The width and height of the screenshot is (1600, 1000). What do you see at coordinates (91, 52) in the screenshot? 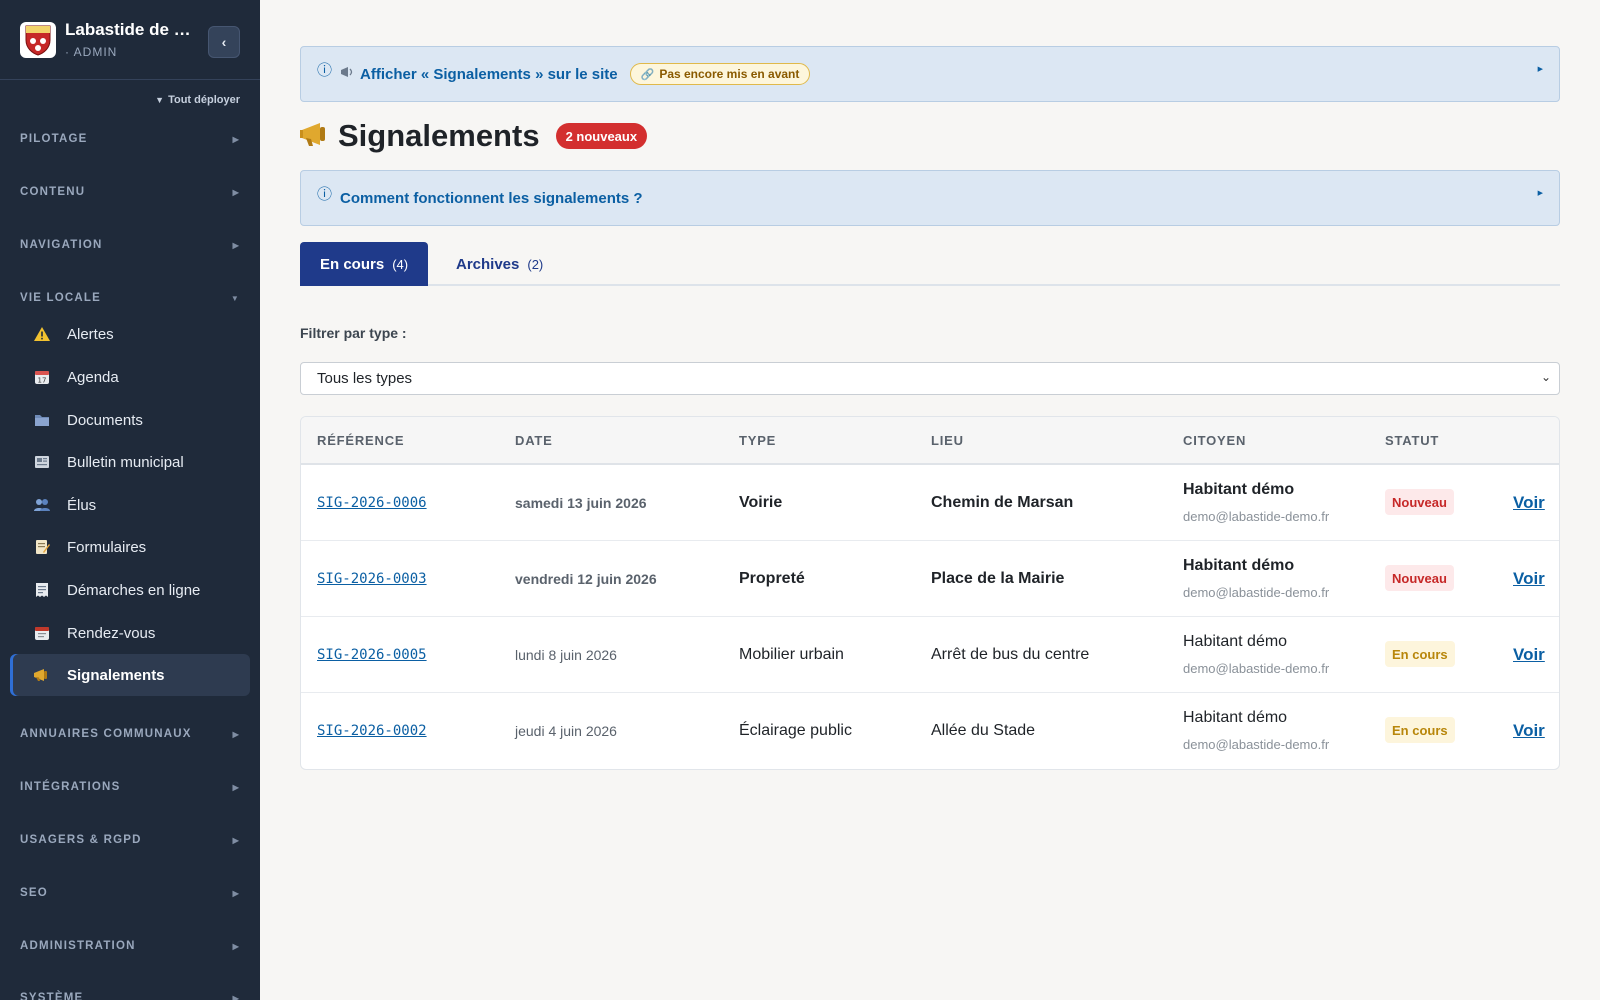
I see `brand-role: · ADMIN` at bounding box center [91, 52].